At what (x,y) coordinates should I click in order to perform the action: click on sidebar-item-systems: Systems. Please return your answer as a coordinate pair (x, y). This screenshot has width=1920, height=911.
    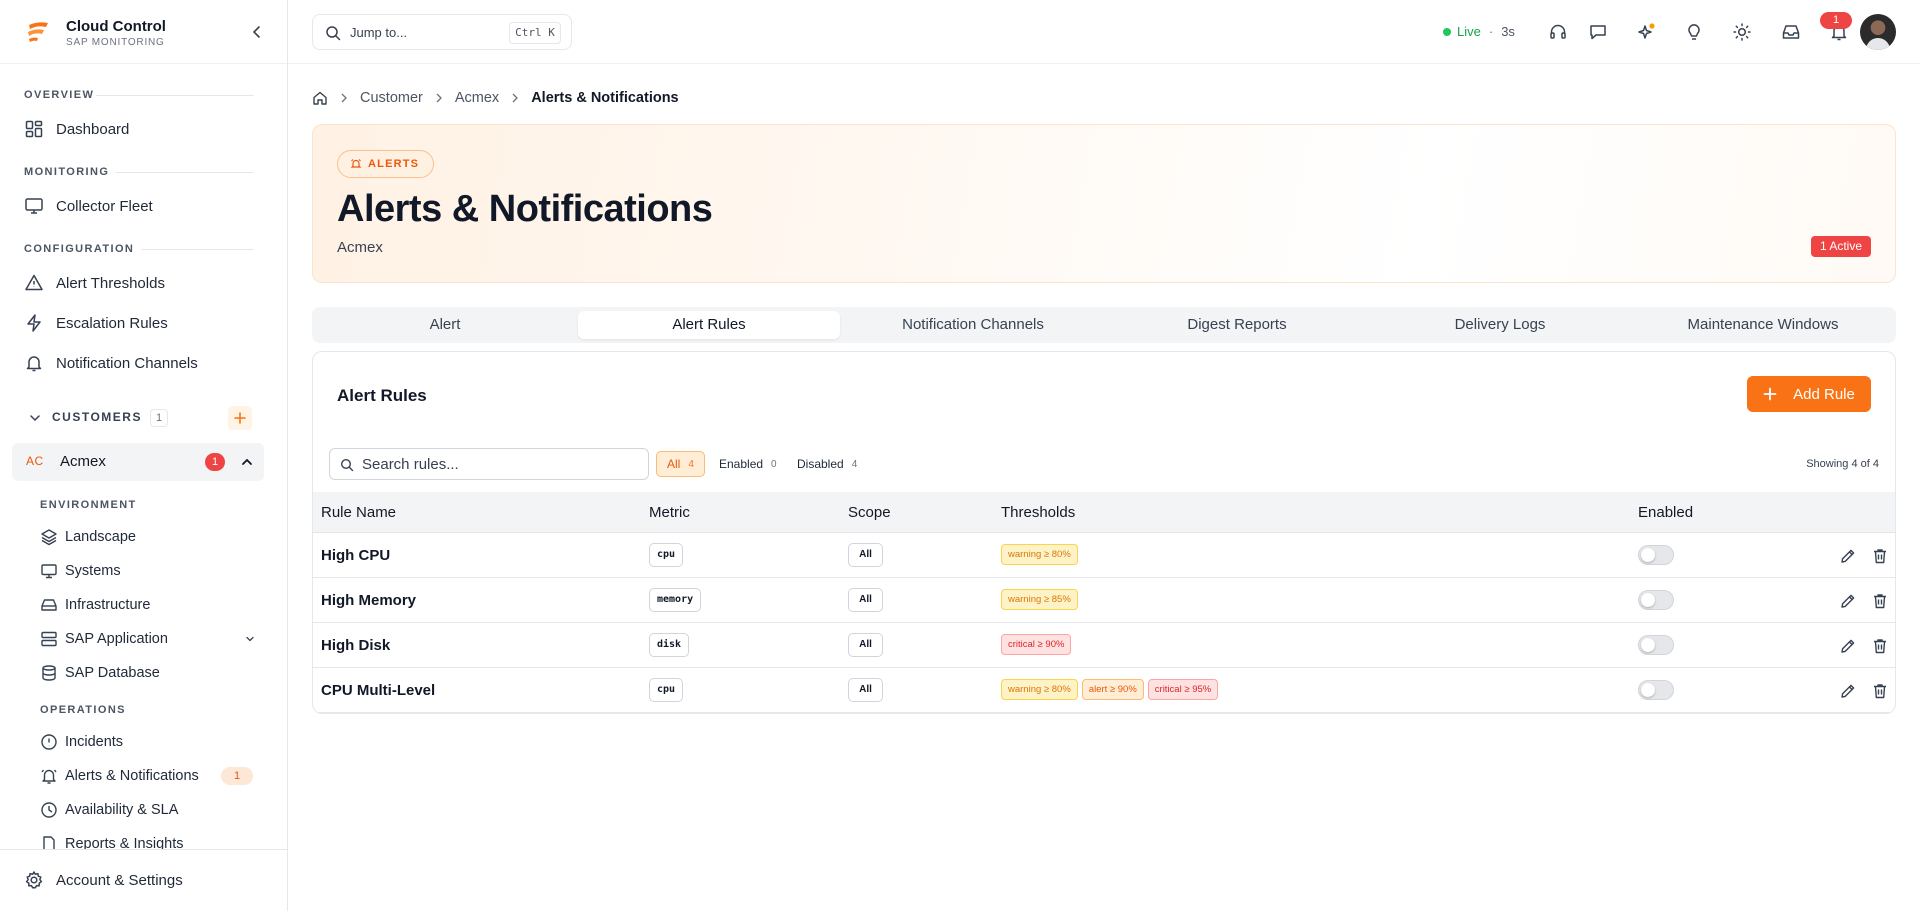
    Looking at the image, I should click on (80, 571).